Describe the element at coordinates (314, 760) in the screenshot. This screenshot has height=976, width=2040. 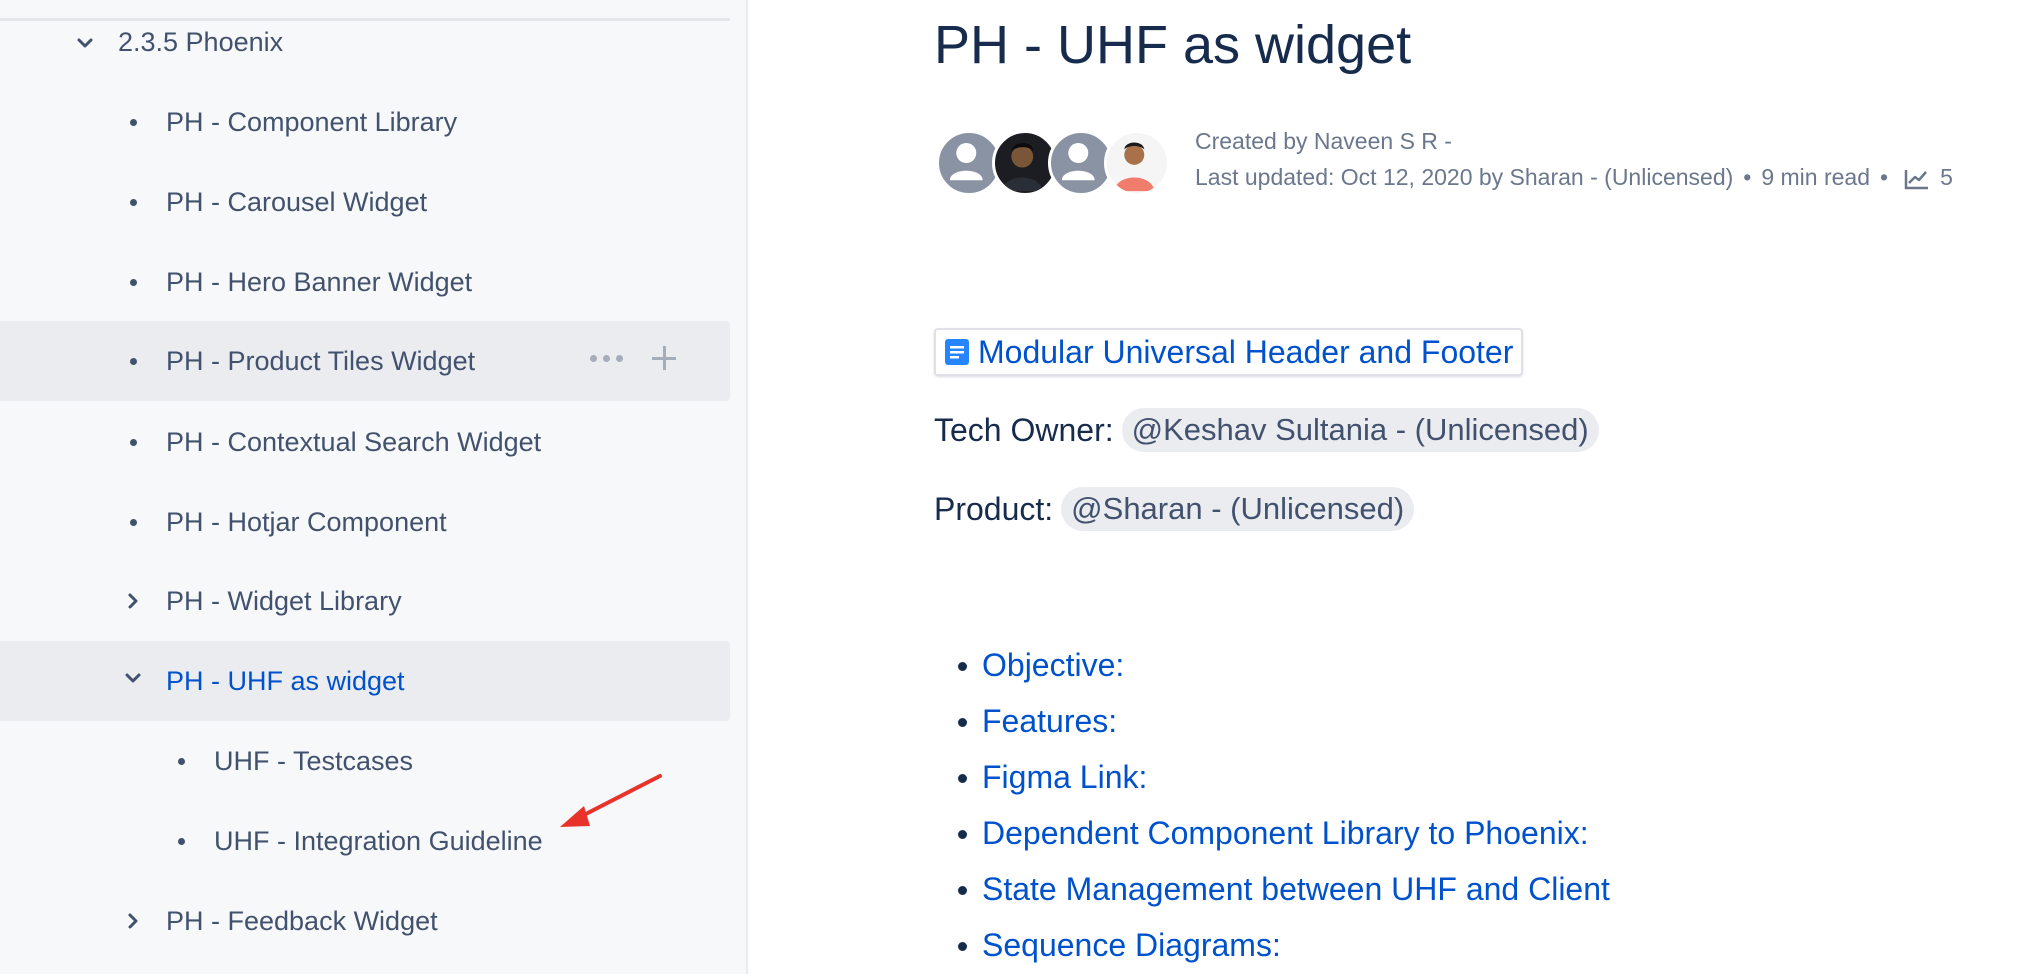
I see `tree-item-label: UHF - Testcases` at that location.